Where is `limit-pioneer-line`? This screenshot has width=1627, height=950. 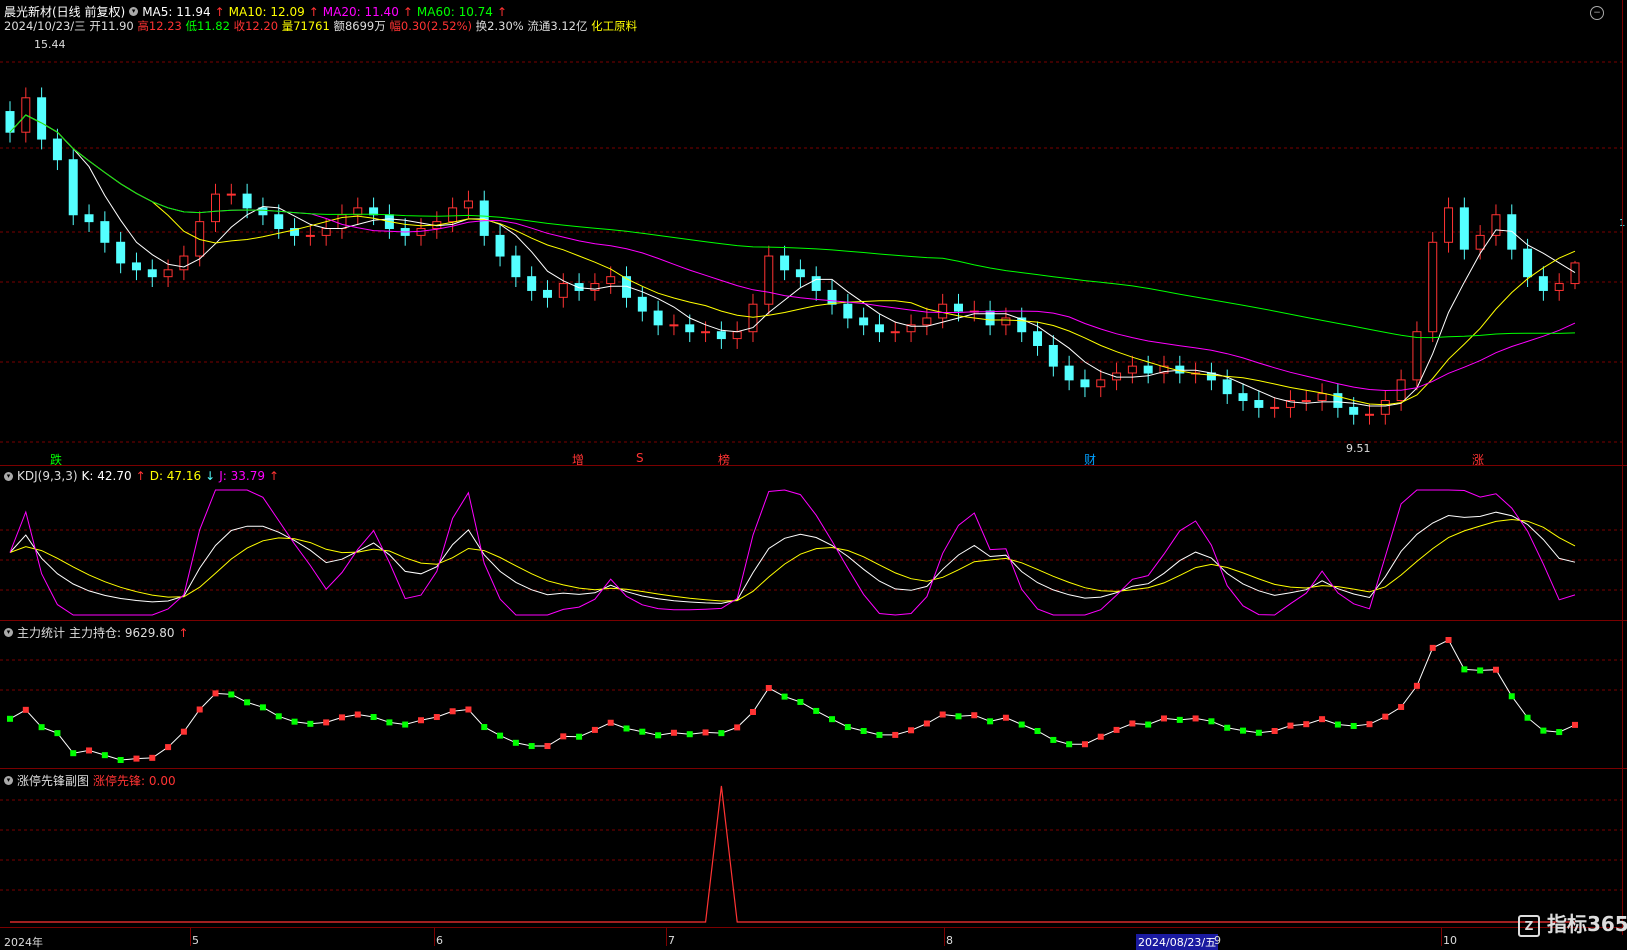 limit-pioneer-line is located at coordinates (792, 854).